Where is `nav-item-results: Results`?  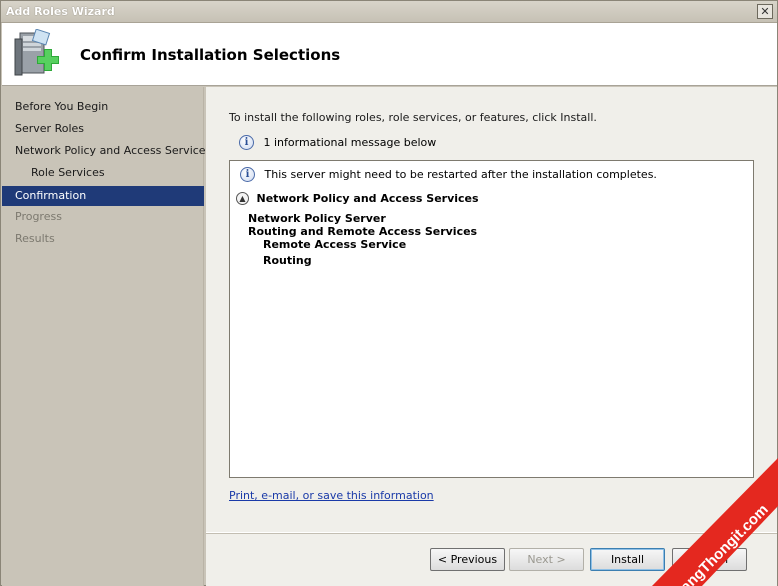 nav-item-results: Results is located at coordinates (35, 238).